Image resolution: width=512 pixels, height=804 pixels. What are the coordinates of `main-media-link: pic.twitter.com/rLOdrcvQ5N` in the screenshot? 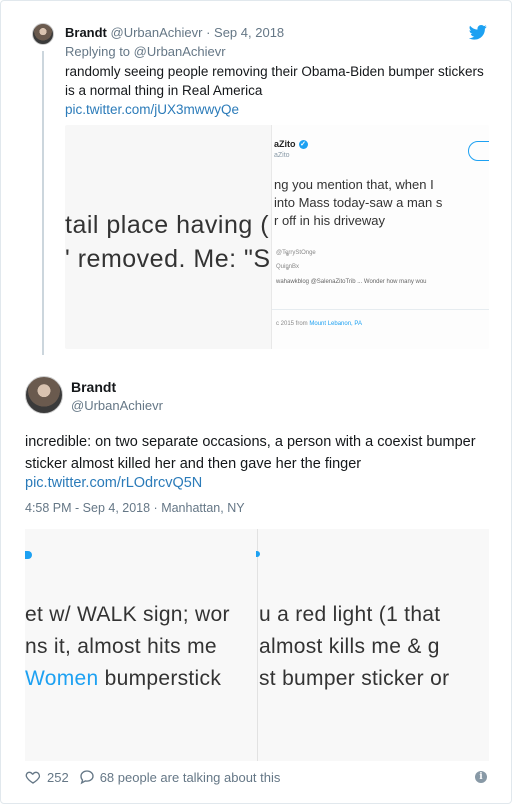 It's located at (113, 483).